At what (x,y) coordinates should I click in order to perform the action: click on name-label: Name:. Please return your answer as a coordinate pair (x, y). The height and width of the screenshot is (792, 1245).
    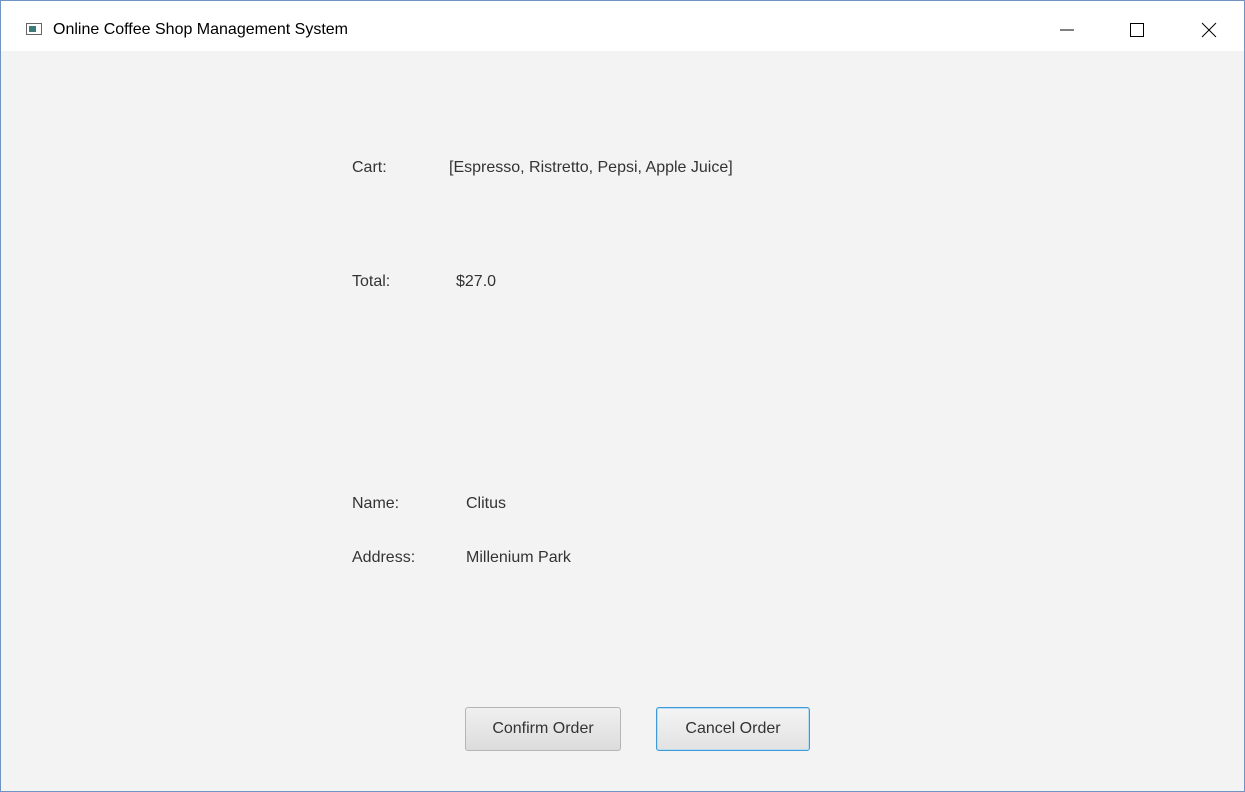
    Looking at the image, I should click on (376, 503).